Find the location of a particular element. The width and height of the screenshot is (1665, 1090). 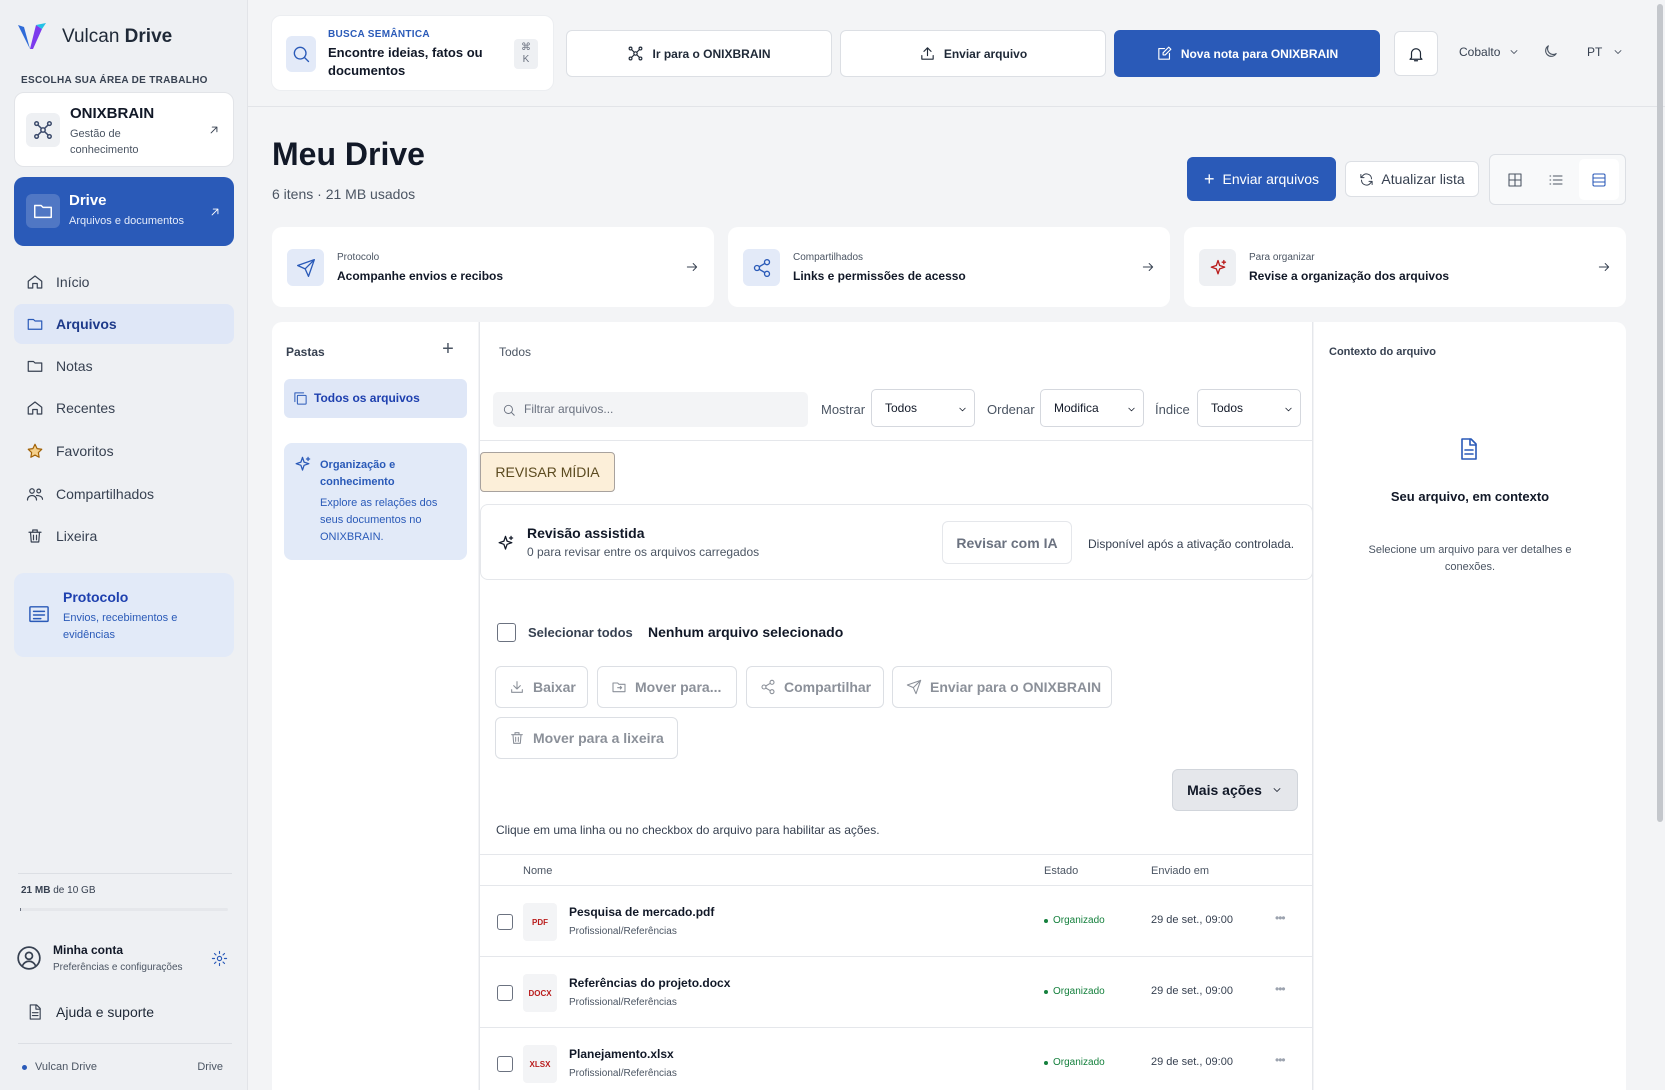

button-label: Enviar para o ONIXBRAIN is located at coordinates (1016, 687).